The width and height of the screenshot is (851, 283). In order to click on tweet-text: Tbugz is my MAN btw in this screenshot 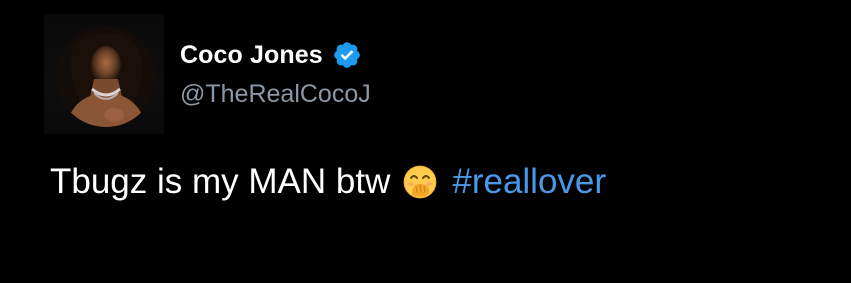, I will do `click(220, 181)`.